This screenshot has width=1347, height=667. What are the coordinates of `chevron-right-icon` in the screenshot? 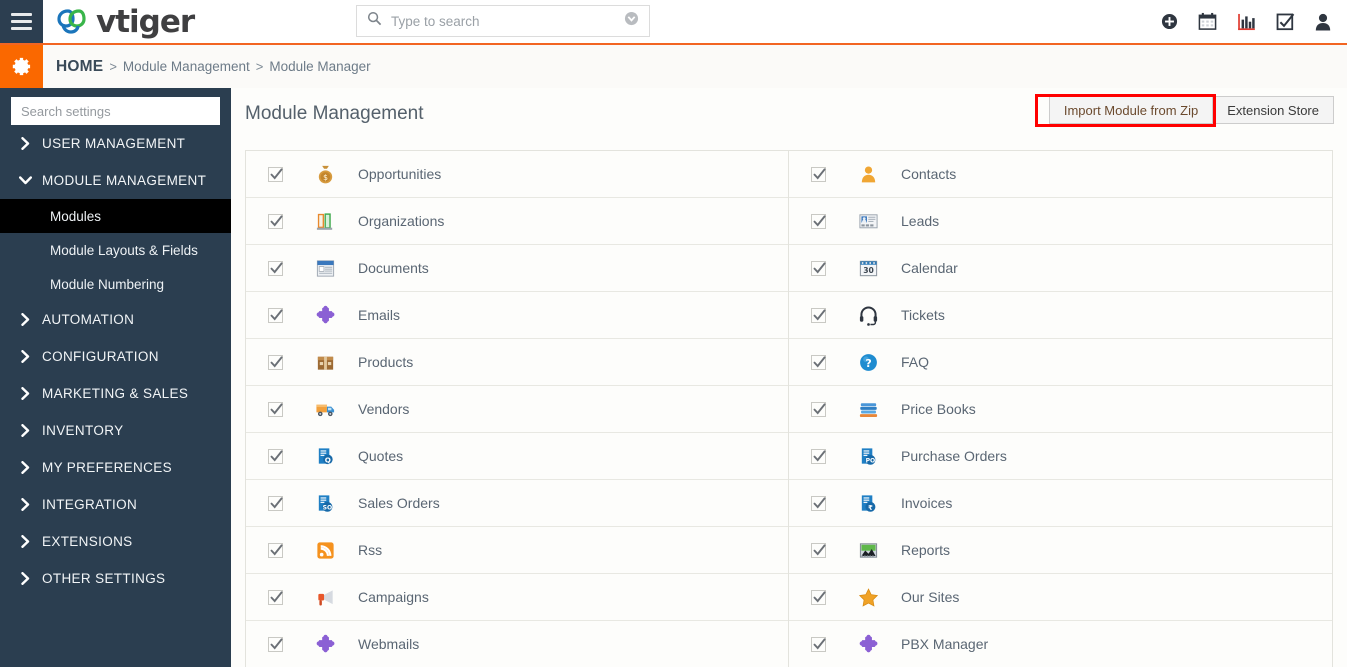 It's located at (25, 319).